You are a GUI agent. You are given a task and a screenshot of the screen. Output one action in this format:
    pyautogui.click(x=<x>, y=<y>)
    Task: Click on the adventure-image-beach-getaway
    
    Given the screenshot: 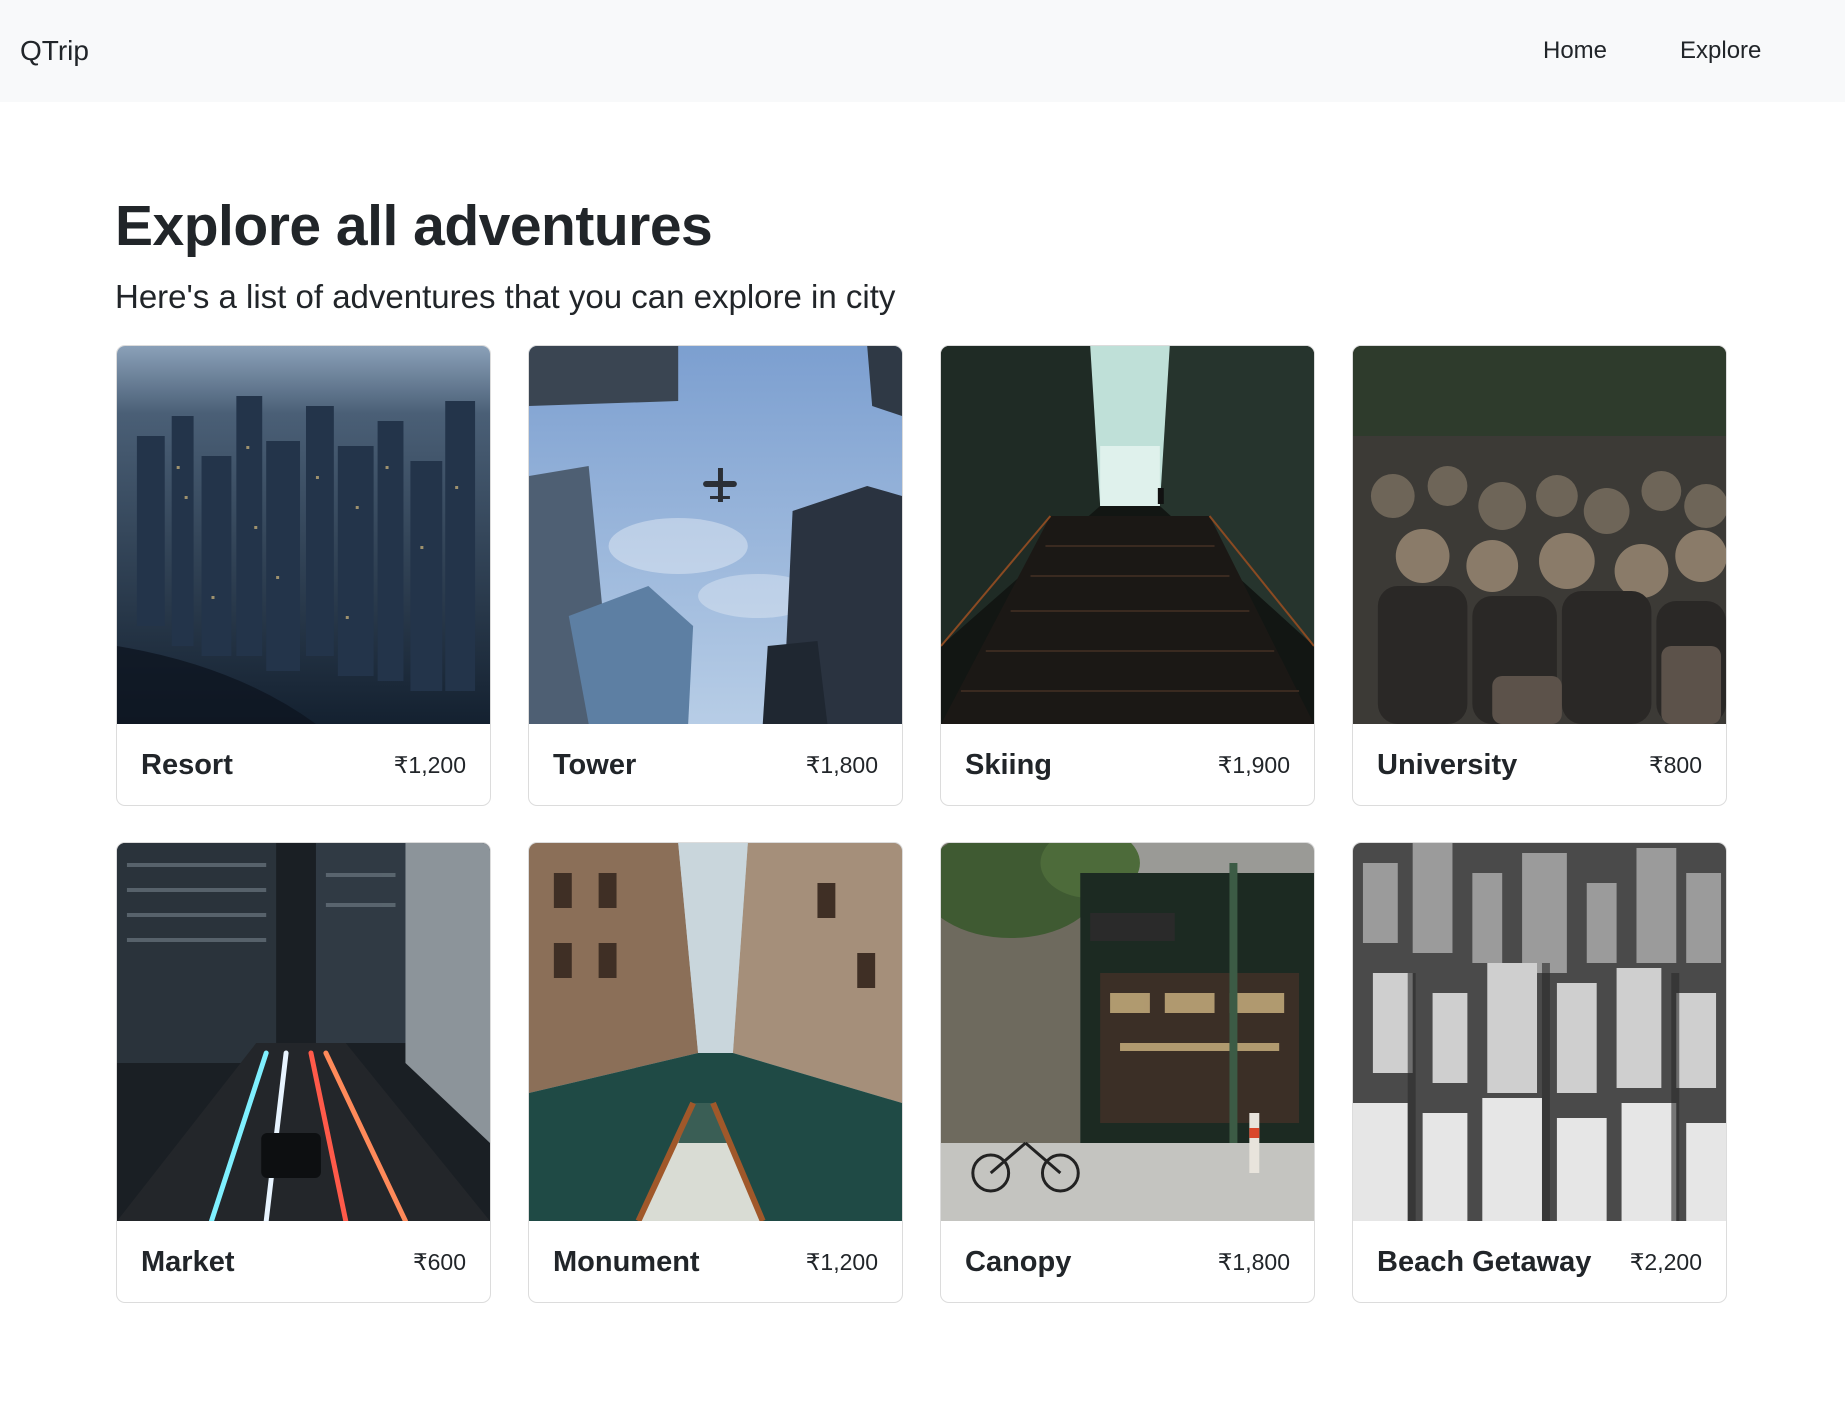 What is the action you would take?
    pyautogui.click(x=1539, y=1032)
    